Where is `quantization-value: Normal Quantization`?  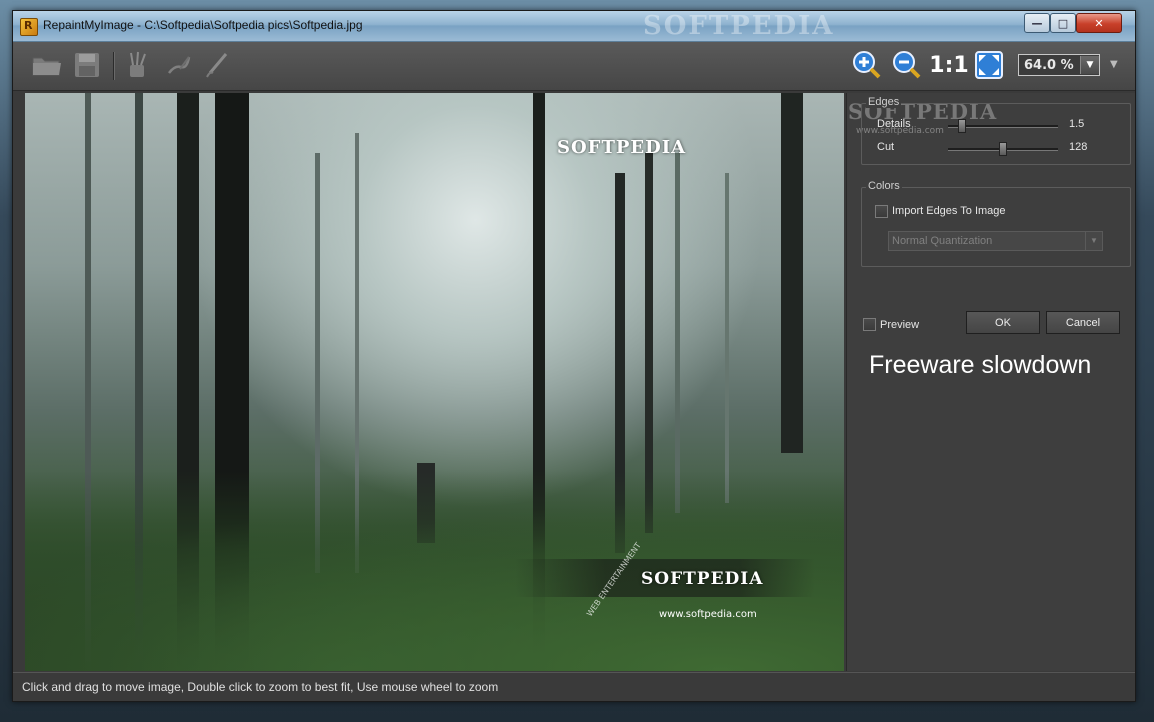 quantization-value: Normal Quantization is located at coordinates (942, 241).